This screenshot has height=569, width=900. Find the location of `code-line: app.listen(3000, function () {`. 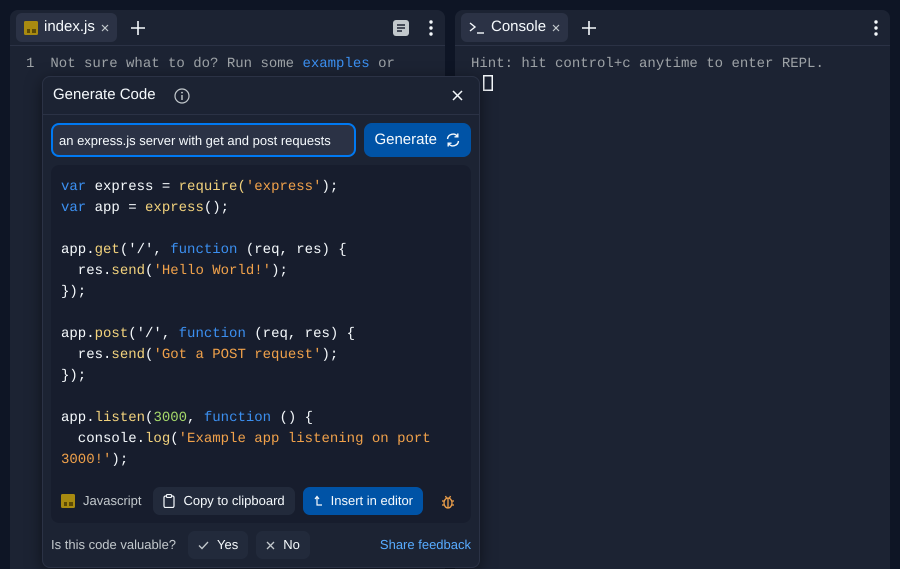

code-line: app.listen(3000, function () { is located at coordinates (187, 418).